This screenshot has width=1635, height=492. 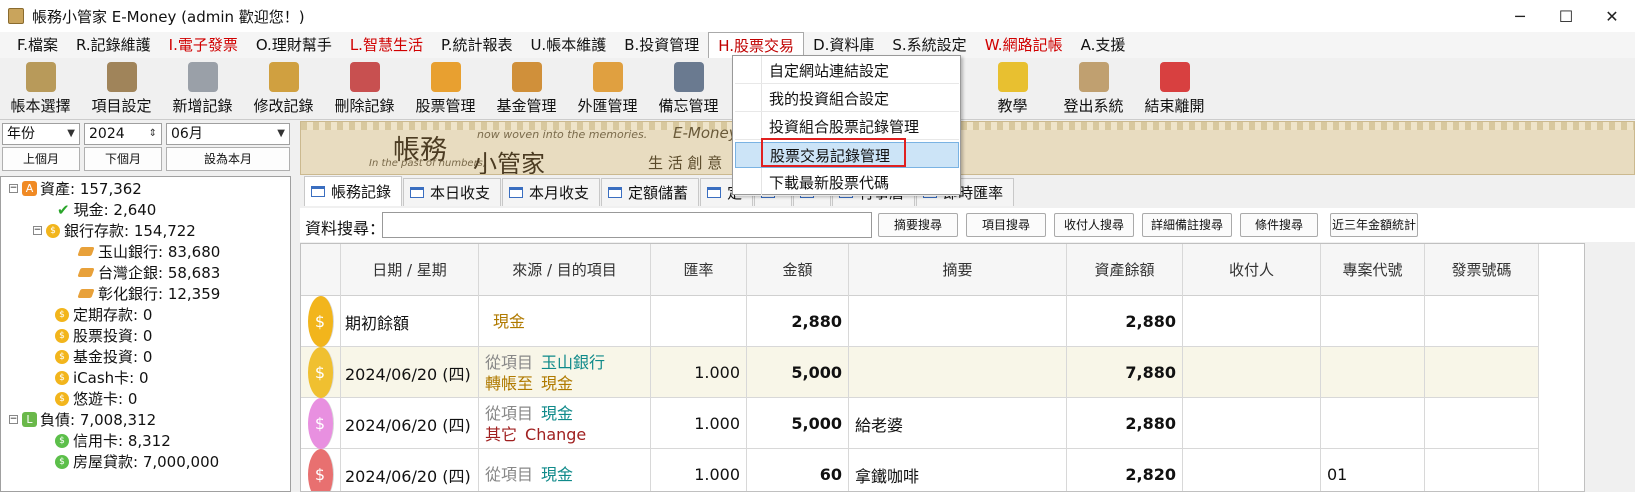 I want to click on search-button-3: 詳細備註搜尋, so click(x=1187, y=225).